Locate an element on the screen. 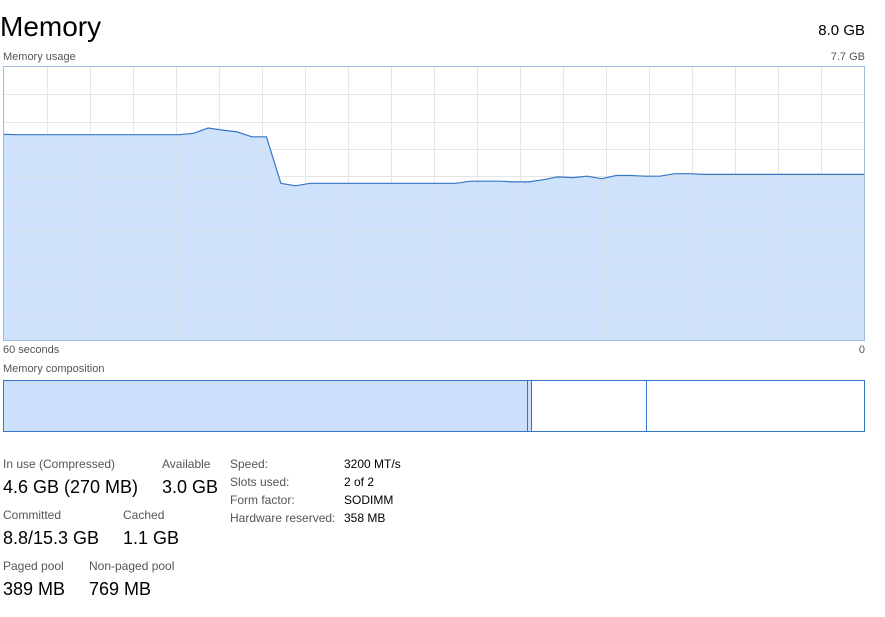 This screenshot has height=617, width=885. available-label: Available is located at coordinates (186, 464).